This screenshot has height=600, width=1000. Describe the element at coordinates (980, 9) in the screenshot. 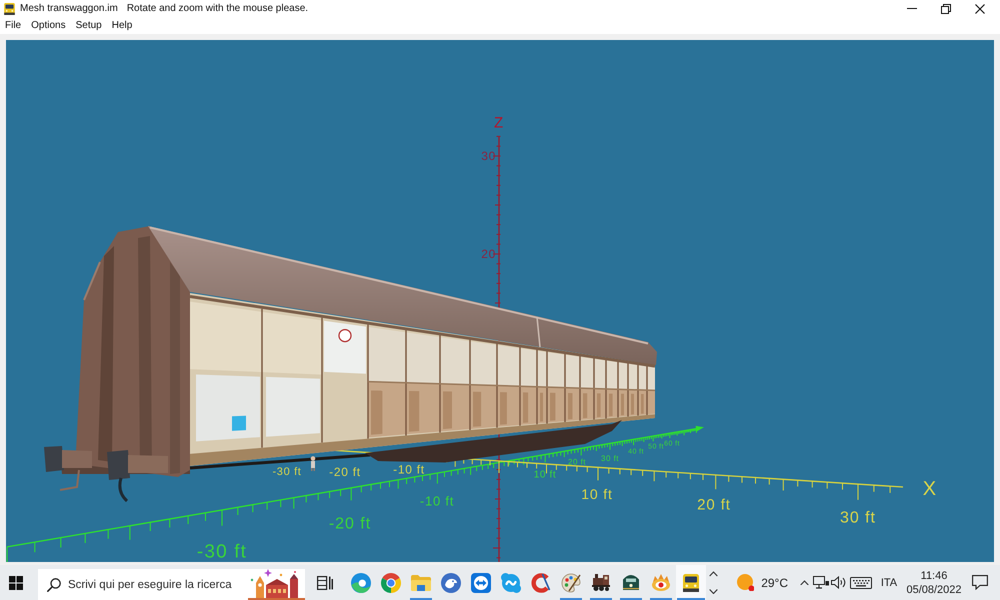

I see `close-icon` at that location.